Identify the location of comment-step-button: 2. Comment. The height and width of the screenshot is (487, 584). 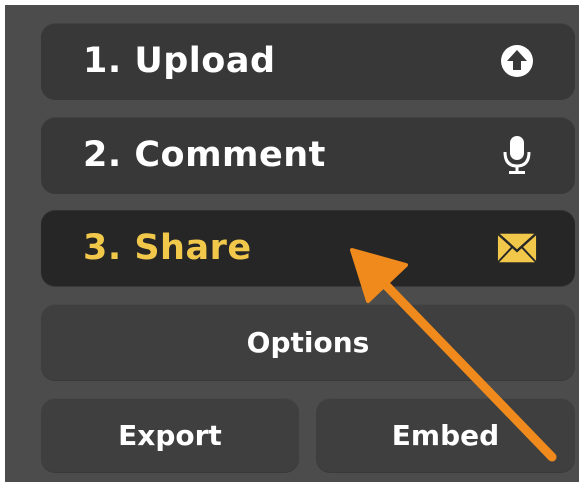
(308, 155).